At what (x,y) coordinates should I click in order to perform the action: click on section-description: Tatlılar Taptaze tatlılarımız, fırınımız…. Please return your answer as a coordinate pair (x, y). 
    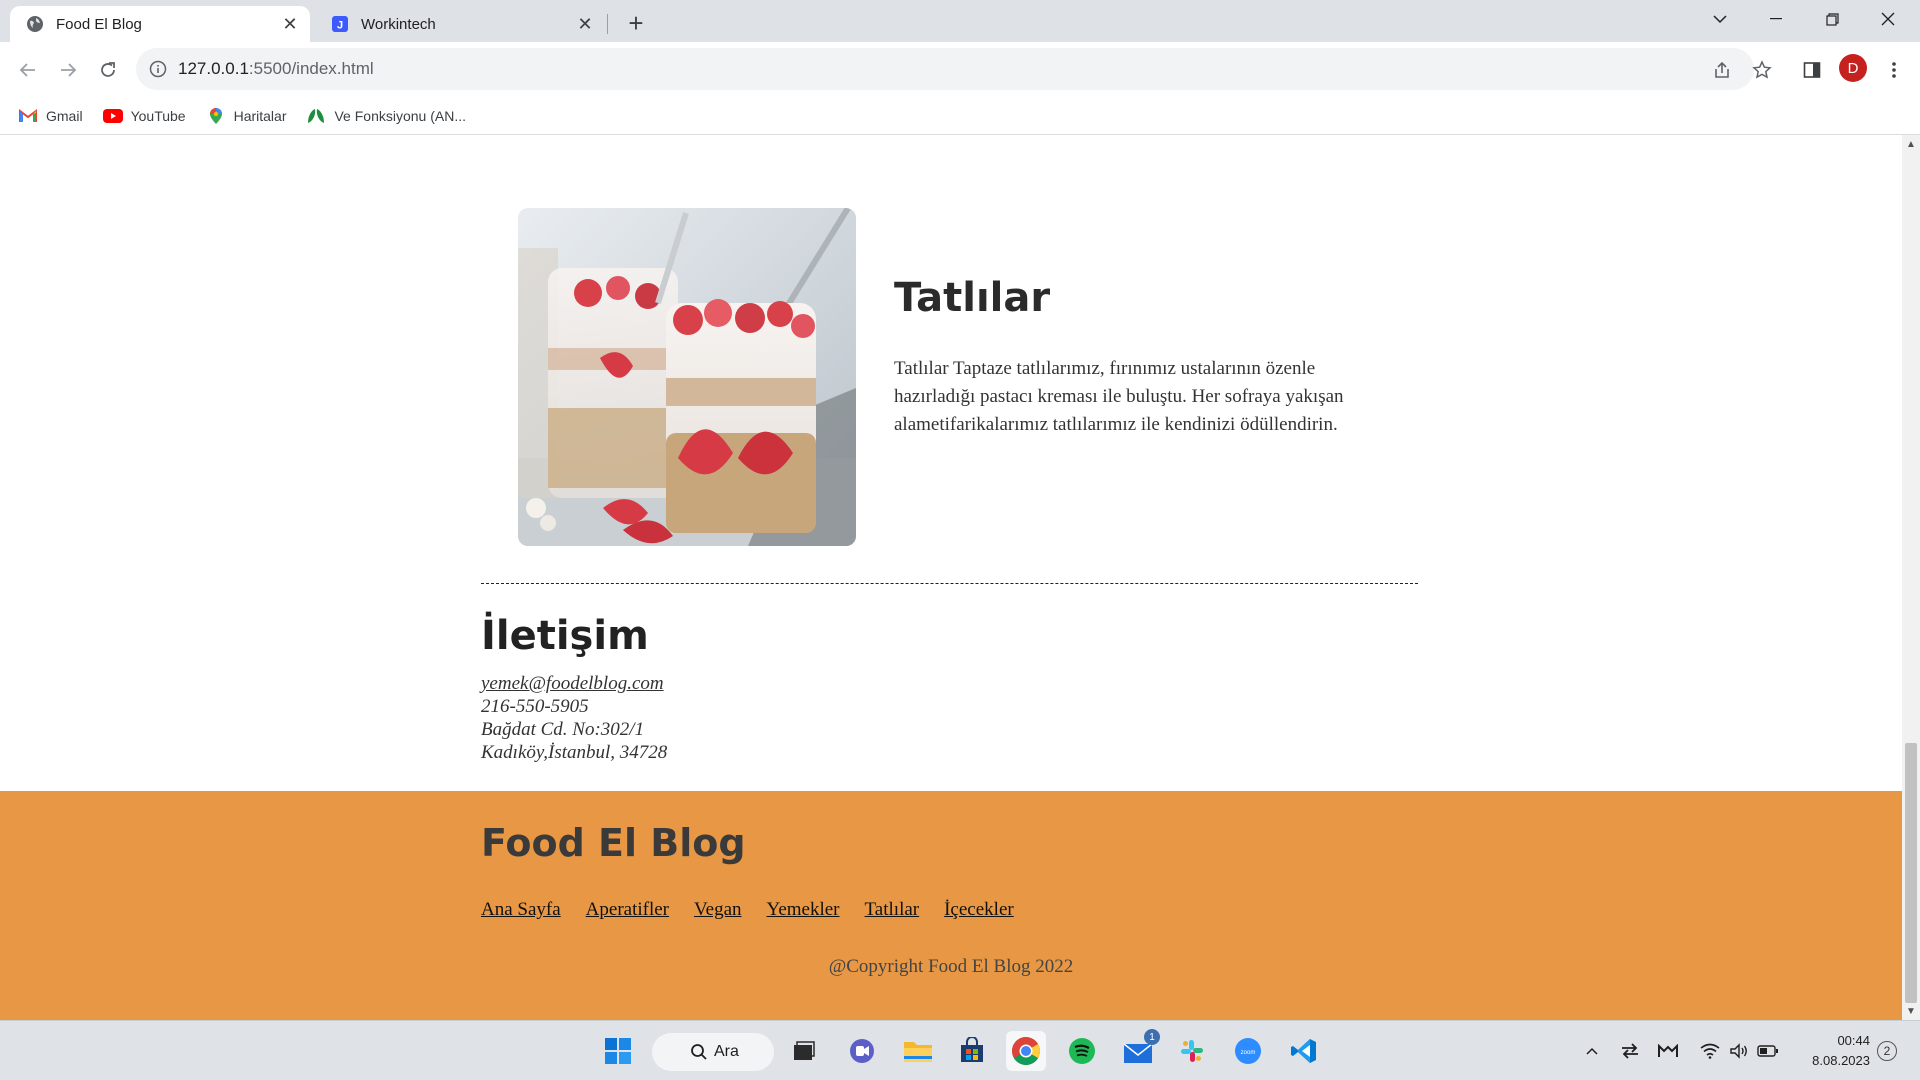
    Looking at the image, I should click on (1119, 396).